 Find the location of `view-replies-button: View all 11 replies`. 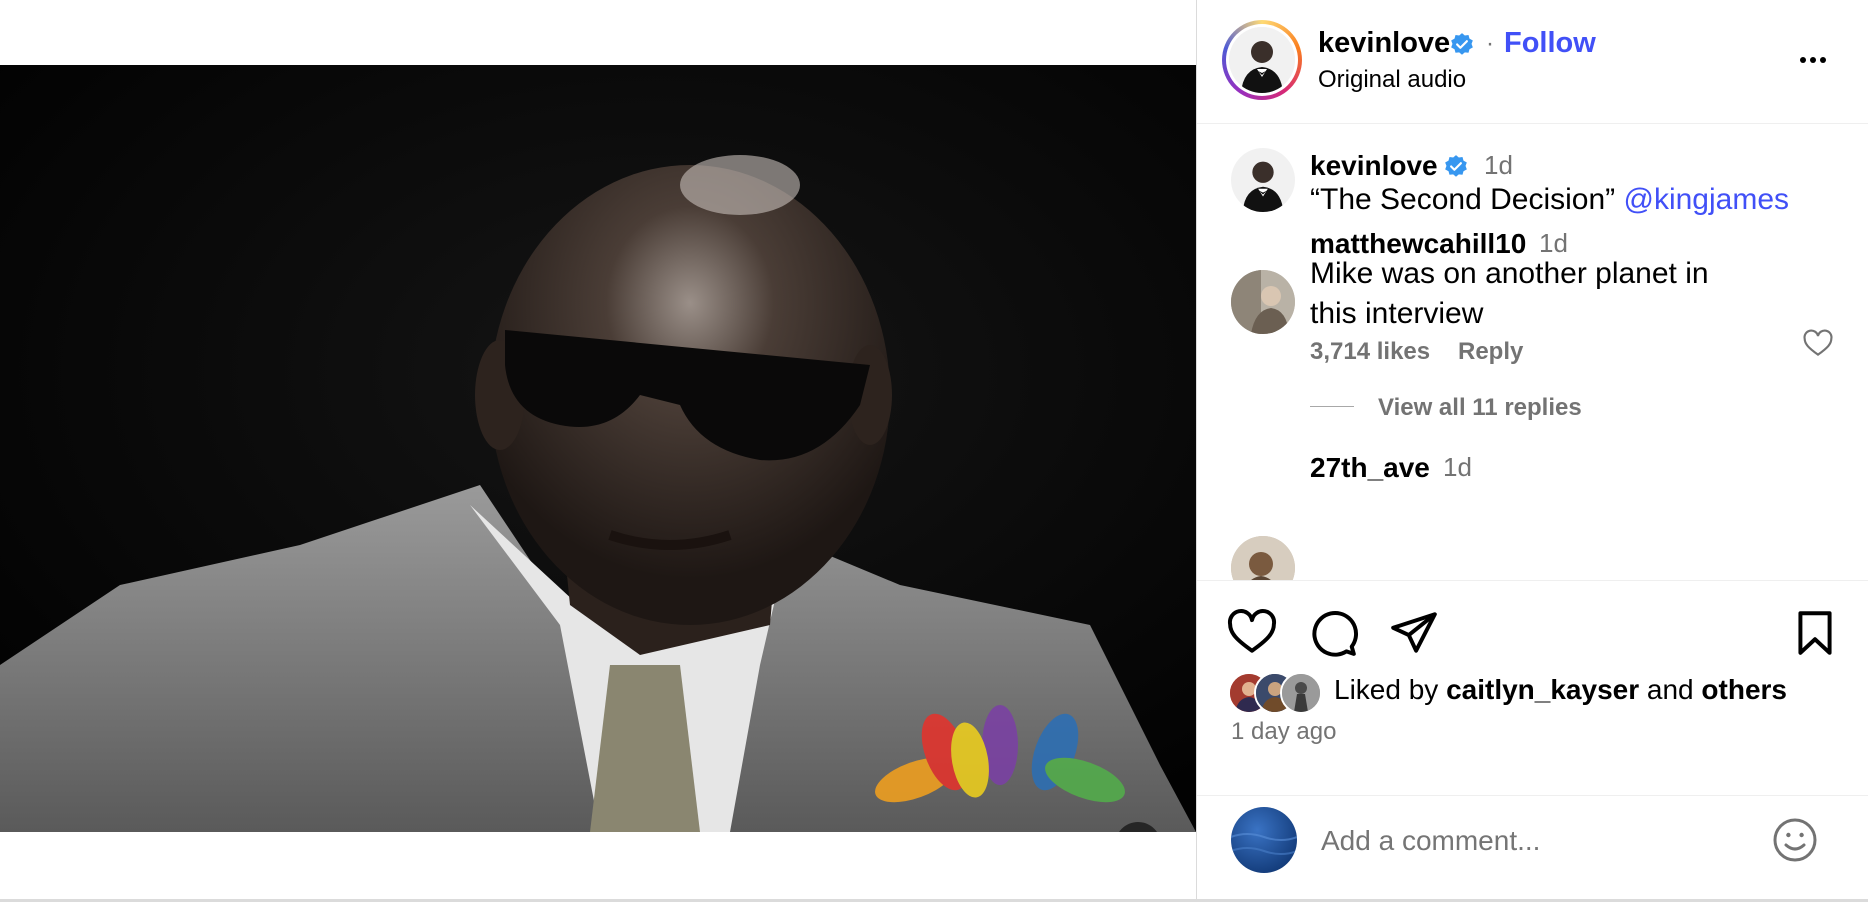

view-replies-button: View all 11 replies is located at coordinates (1480, 408).